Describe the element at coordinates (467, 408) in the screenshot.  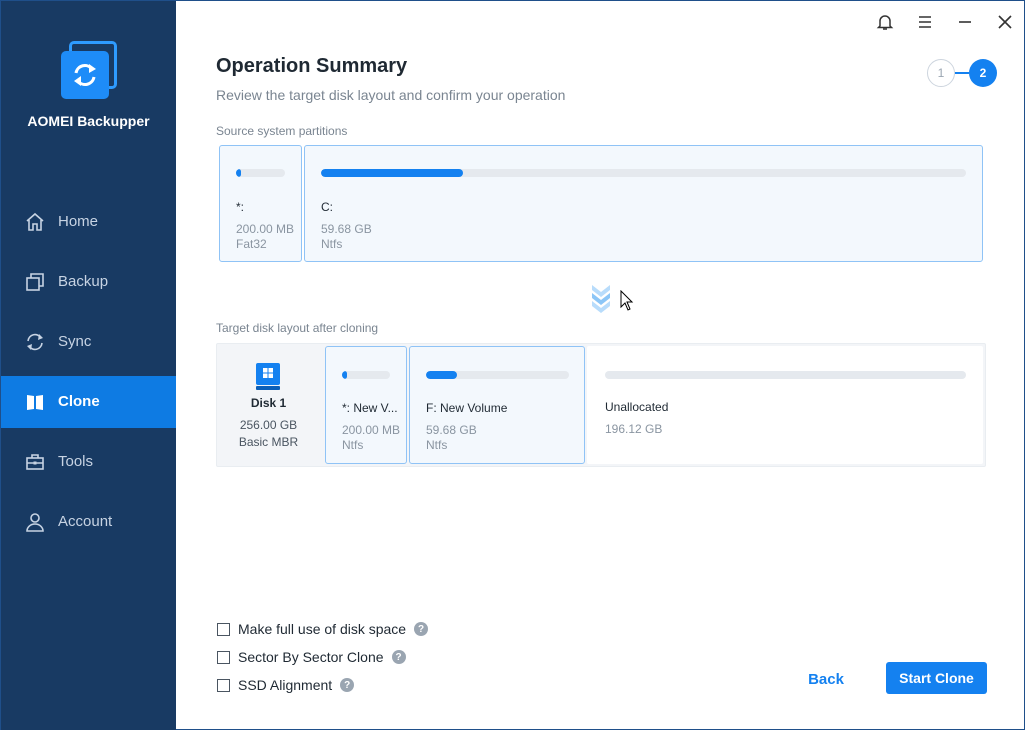
I see `partition-name: F: New Volume` at that location.